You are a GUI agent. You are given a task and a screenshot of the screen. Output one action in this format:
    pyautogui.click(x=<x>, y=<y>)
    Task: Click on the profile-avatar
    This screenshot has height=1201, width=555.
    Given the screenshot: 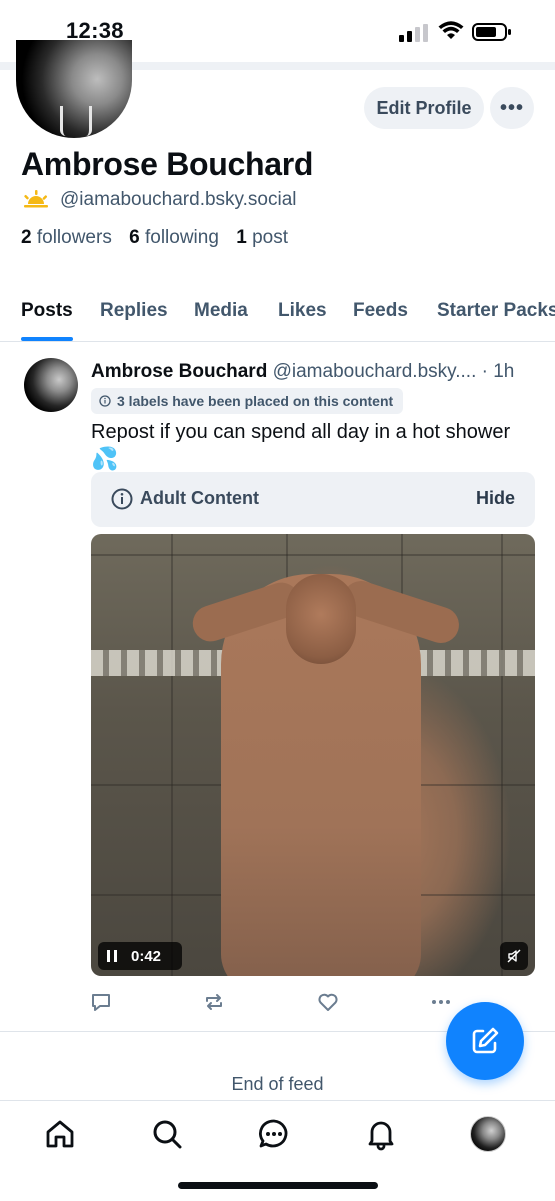 What is the action you would take?
    pyautogui.click(x=74, y=89)
    